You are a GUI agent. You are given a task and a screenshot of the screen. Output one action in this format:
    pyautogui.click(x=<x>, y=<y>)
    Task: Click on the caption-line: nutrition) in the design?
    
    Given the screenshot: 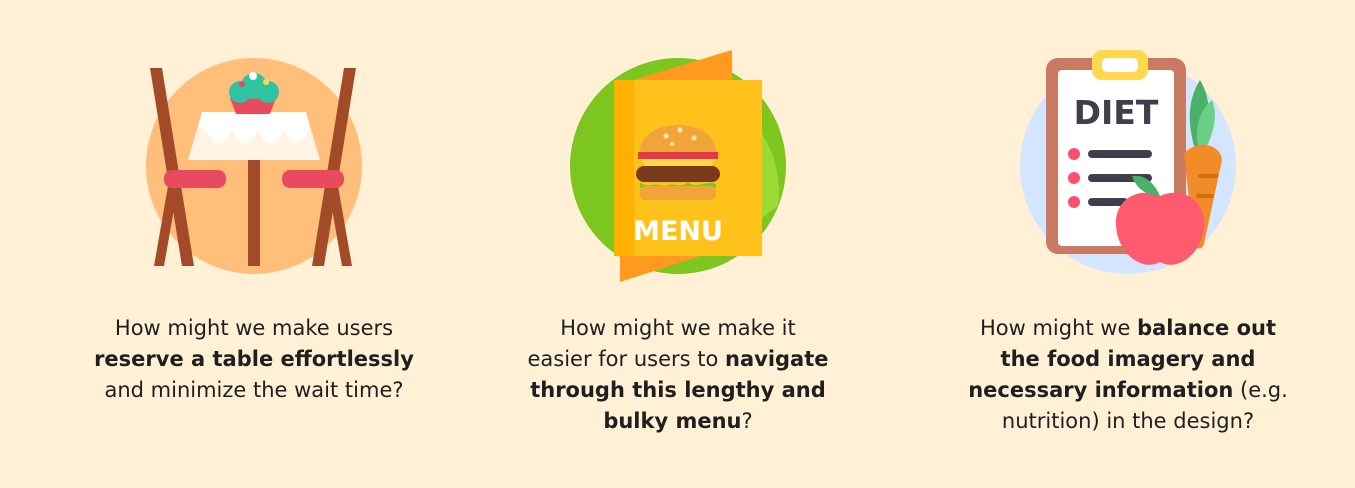 What is the action you would take?
    pyautogui.click(x=1128, y=421)
    